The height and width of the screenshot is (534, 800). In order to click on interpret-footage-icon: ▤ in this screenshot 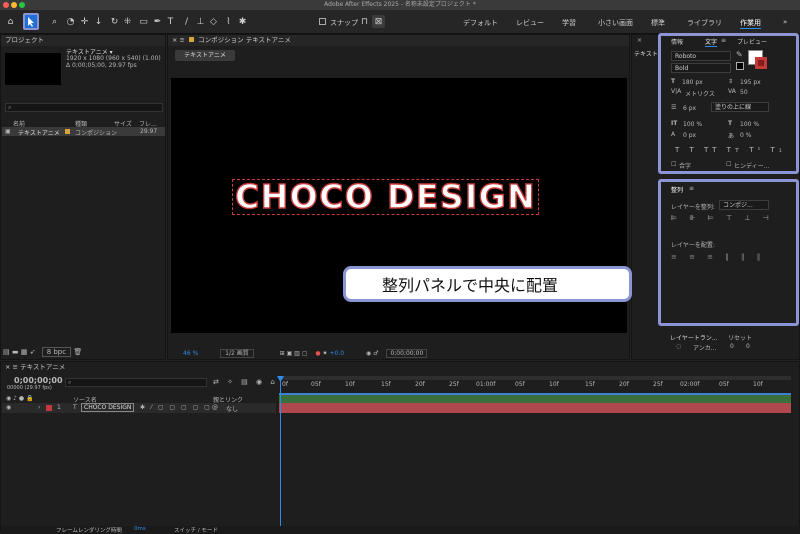, I will do `click(6, 352)`.